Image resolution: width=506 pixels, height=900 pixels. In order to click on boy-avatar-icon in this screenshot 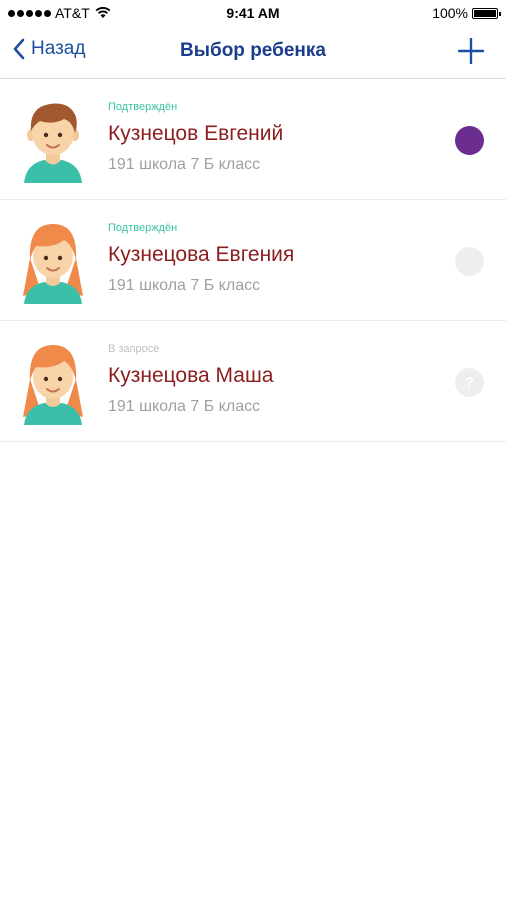, I will do `click(53, 143)`.